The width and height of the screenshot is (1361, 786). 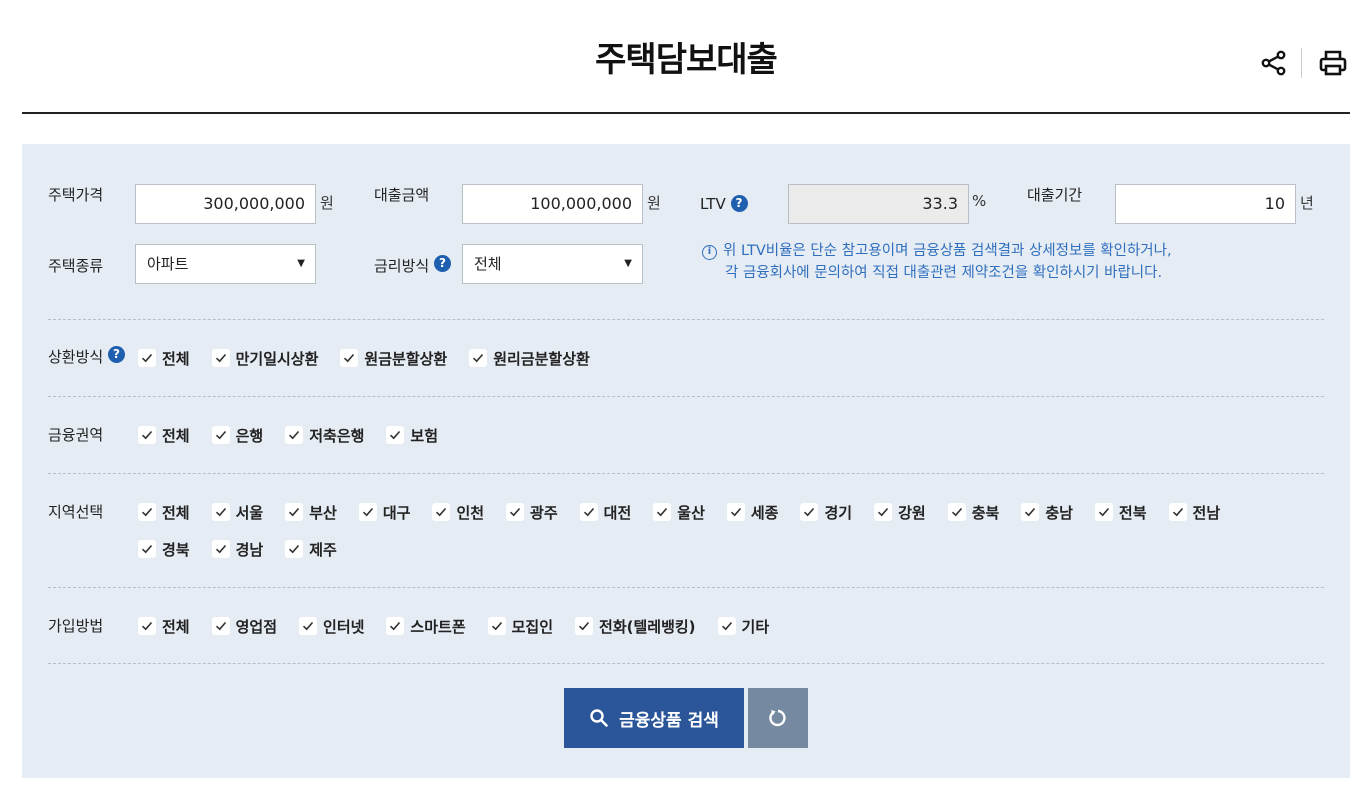 I want to click on region-option-checkbox: 대전, so click(x=605, y=512).